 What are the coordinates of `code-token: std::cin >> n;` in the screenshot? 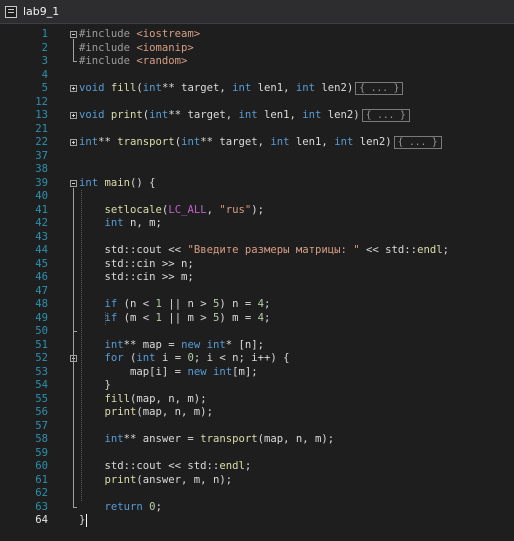 It's located at (136, 263).